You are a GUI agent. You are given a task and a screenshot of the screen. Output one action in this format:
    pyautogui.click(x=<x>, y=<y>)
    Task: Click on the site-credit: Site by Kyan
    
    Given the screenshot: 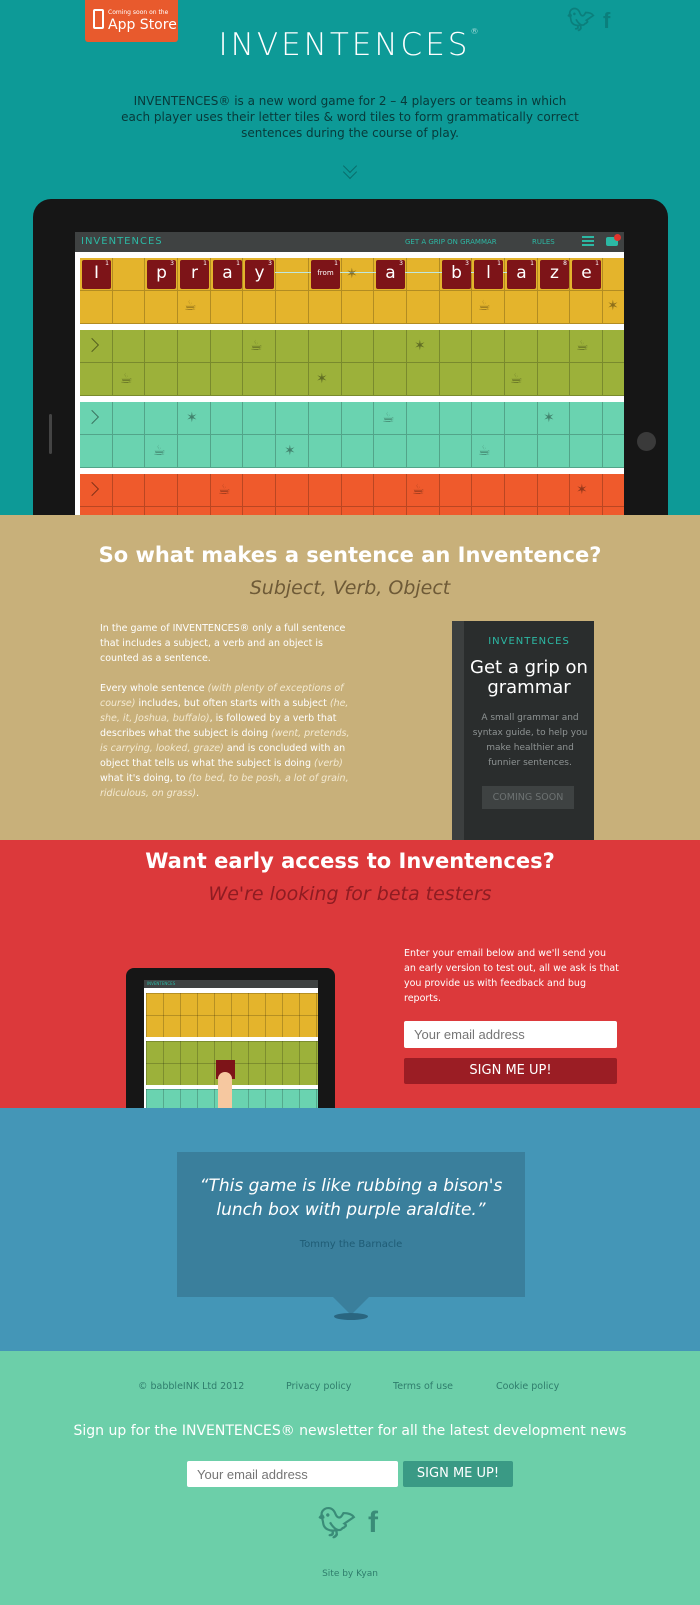 What is the action you would take?
    pyautogui.click(x=350, y=1574)
    